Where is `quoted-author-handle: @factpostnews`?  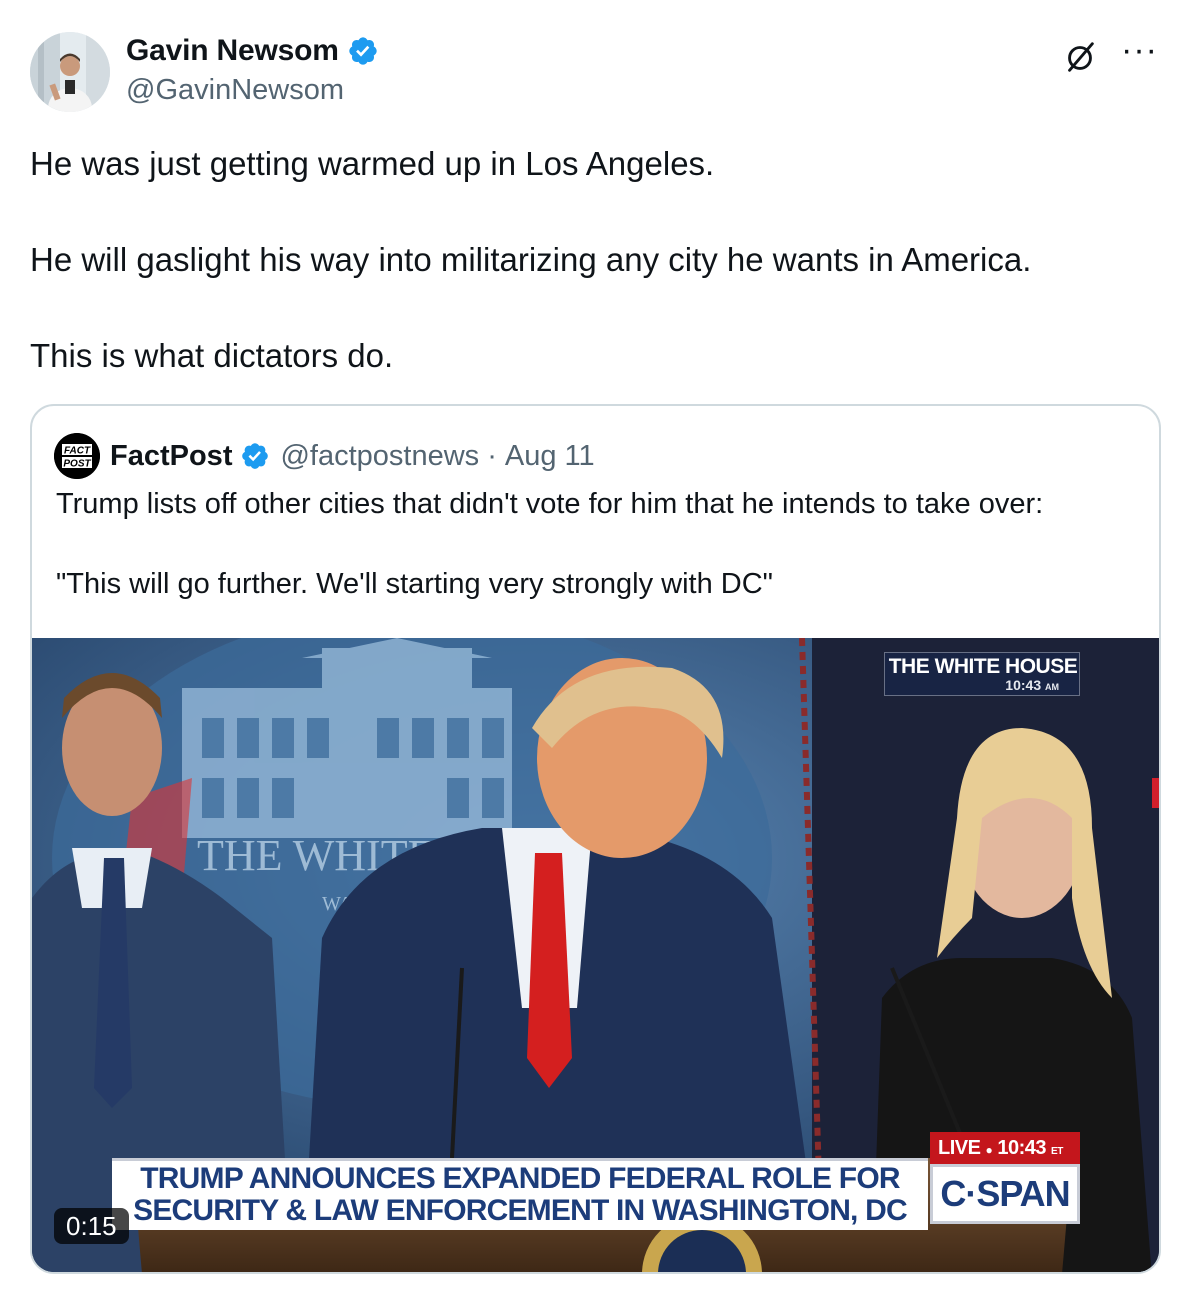 quoted-author-handle: @factpostnews is located at coordinates (379, 456).